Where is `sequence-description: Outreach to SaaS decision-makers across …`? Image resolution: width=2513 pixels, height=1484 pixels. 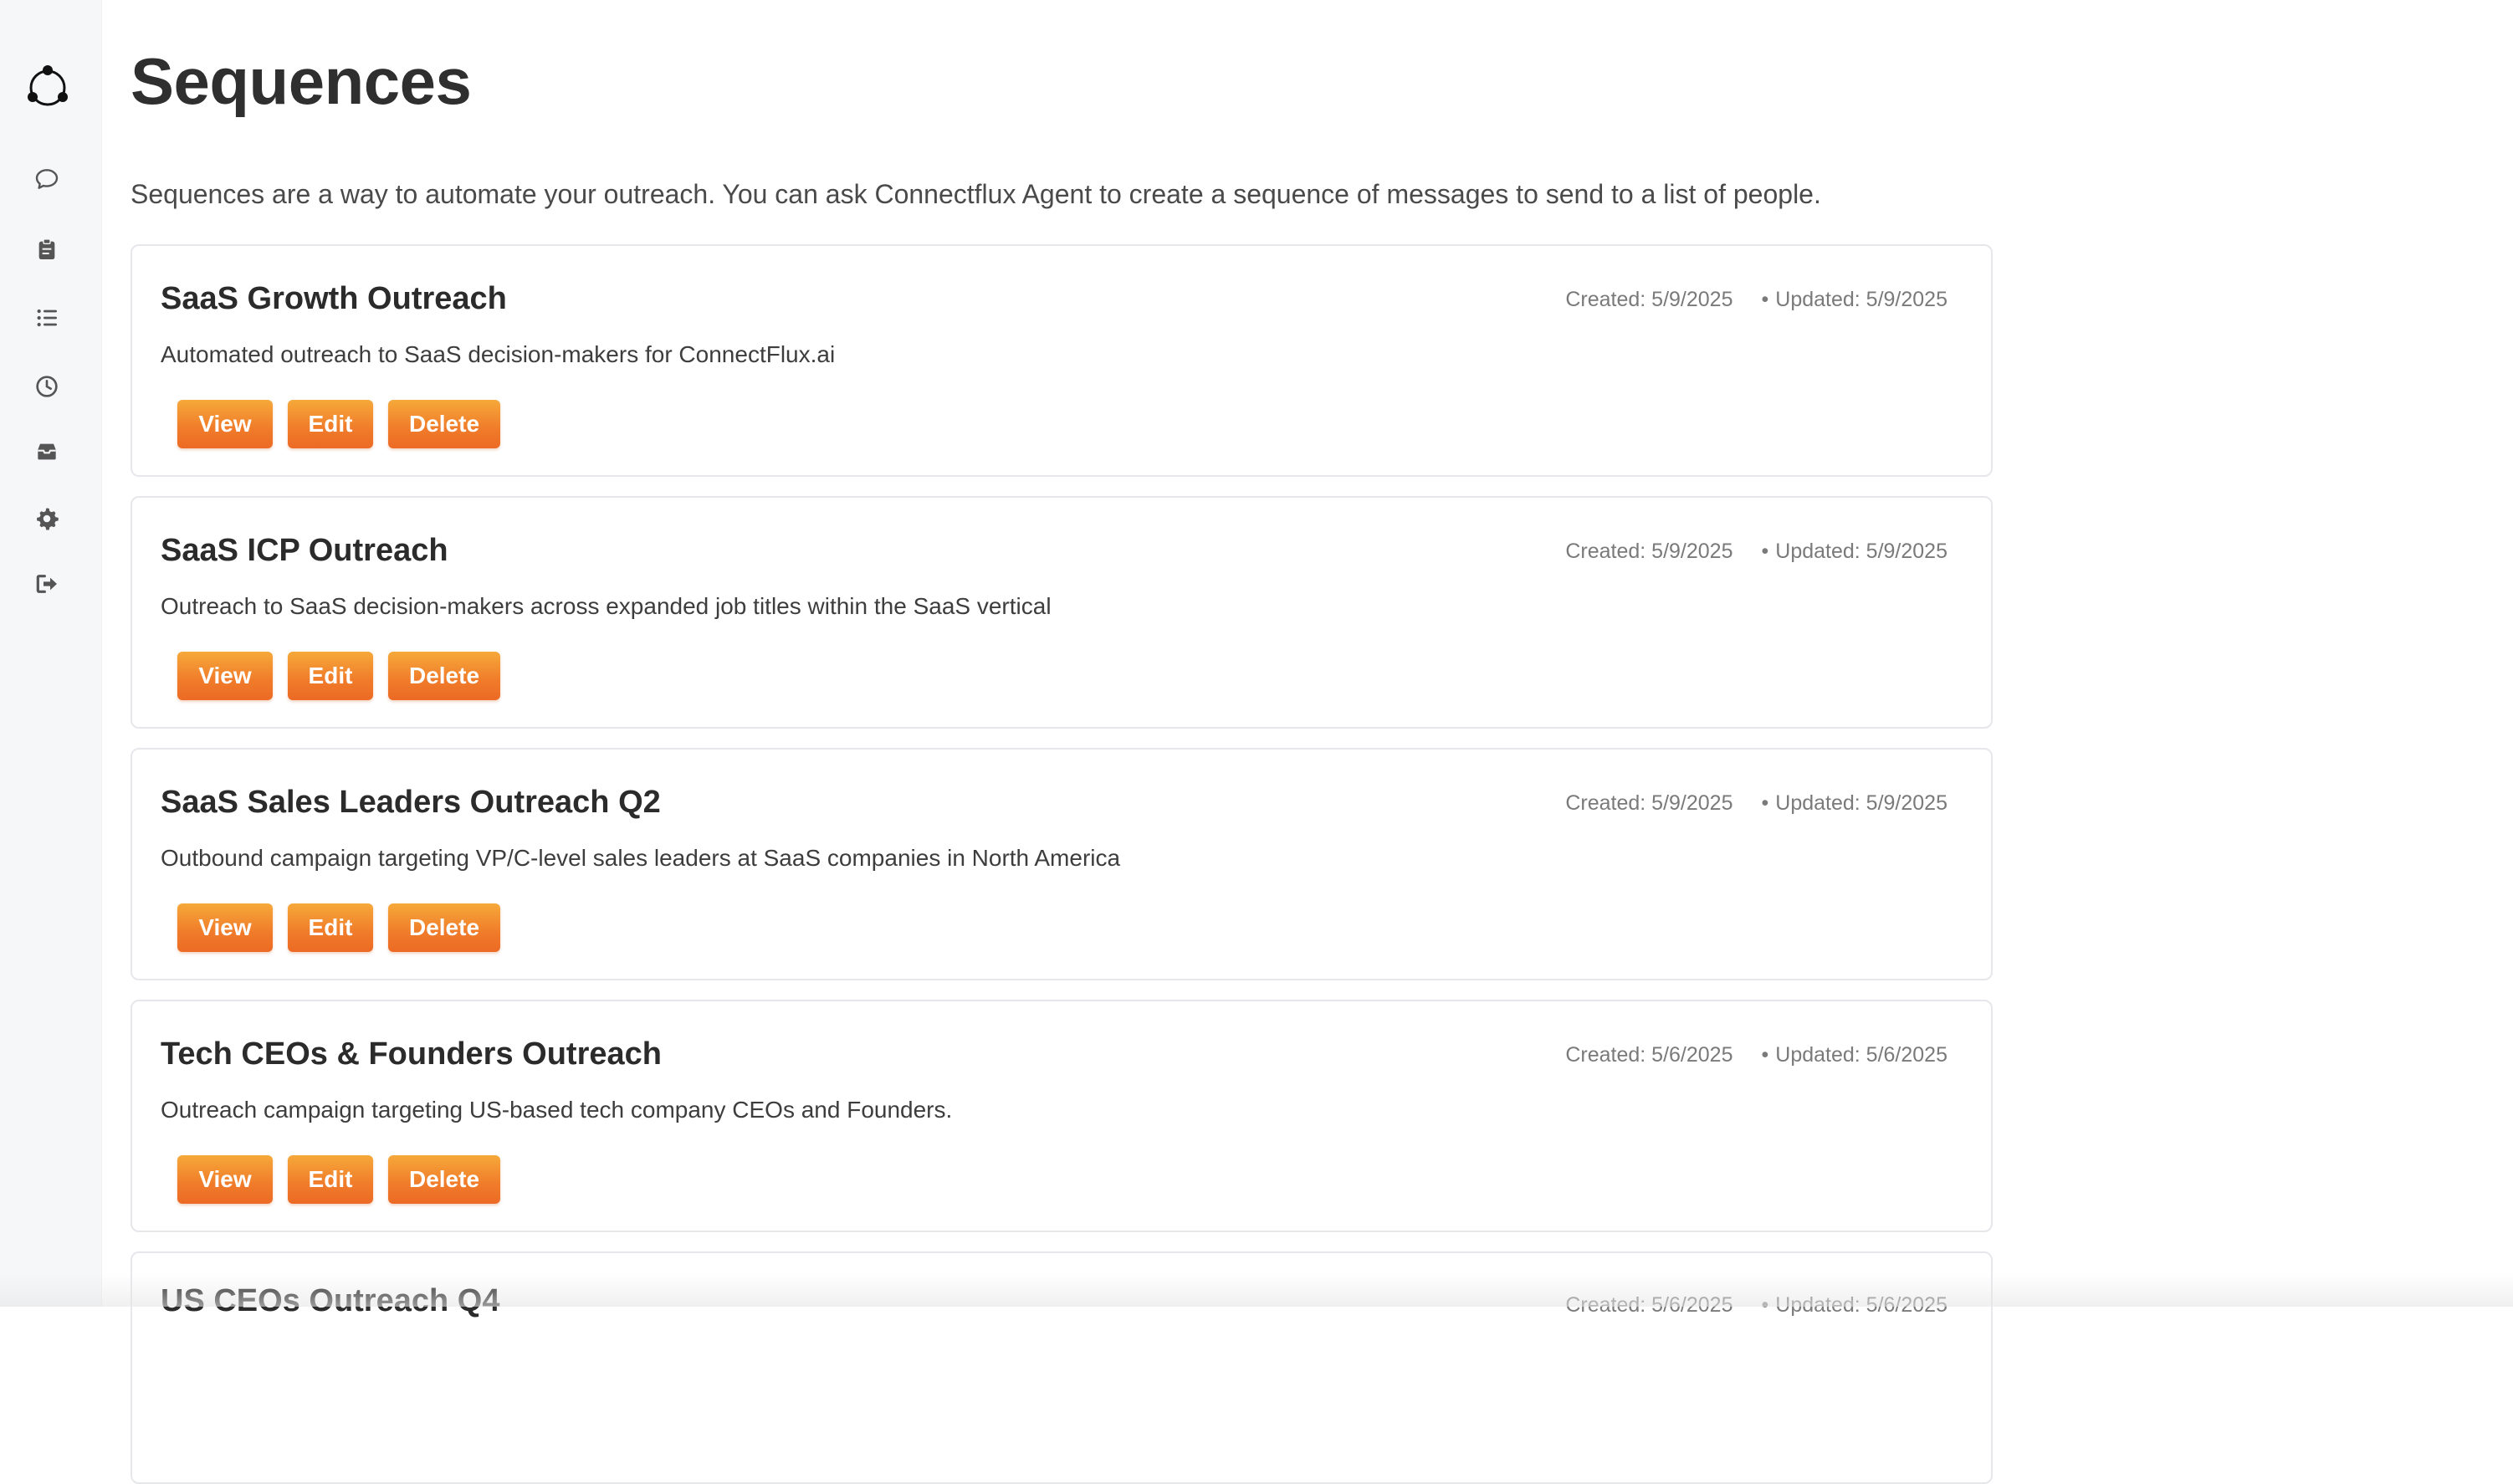 sequence-description: Outreach to SaaS decision-makers across … is located at coordinates (606, 606).